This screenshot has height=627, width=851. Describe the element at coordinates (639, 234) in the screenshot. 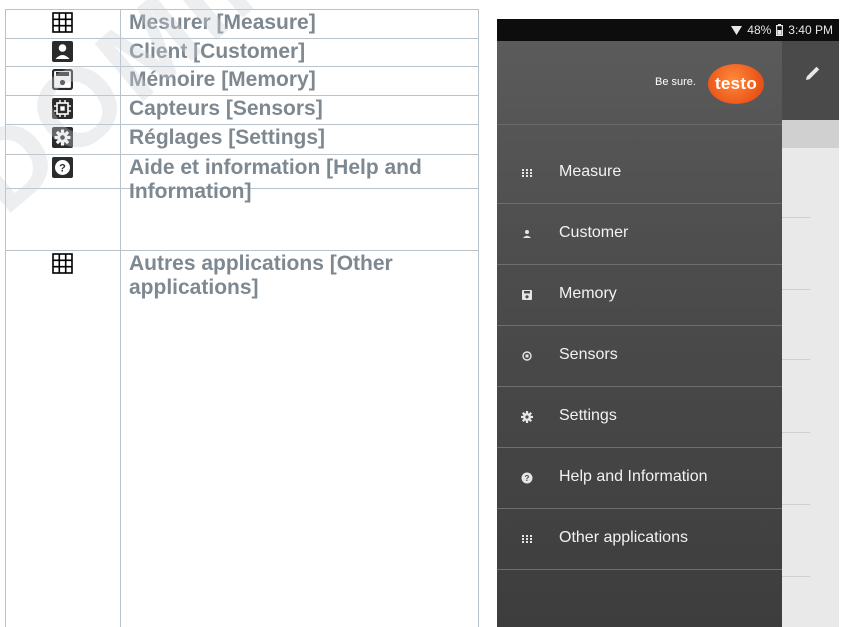

I see `nav-item-customer: Customer` at that location.